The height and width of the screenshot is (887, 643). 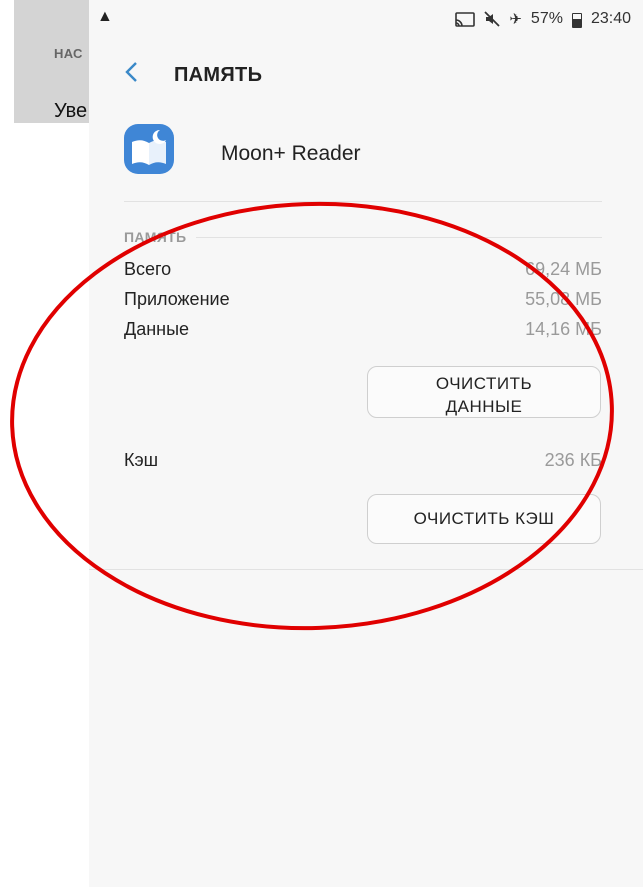 I want to click on back-button, so click(x=132, y=72).